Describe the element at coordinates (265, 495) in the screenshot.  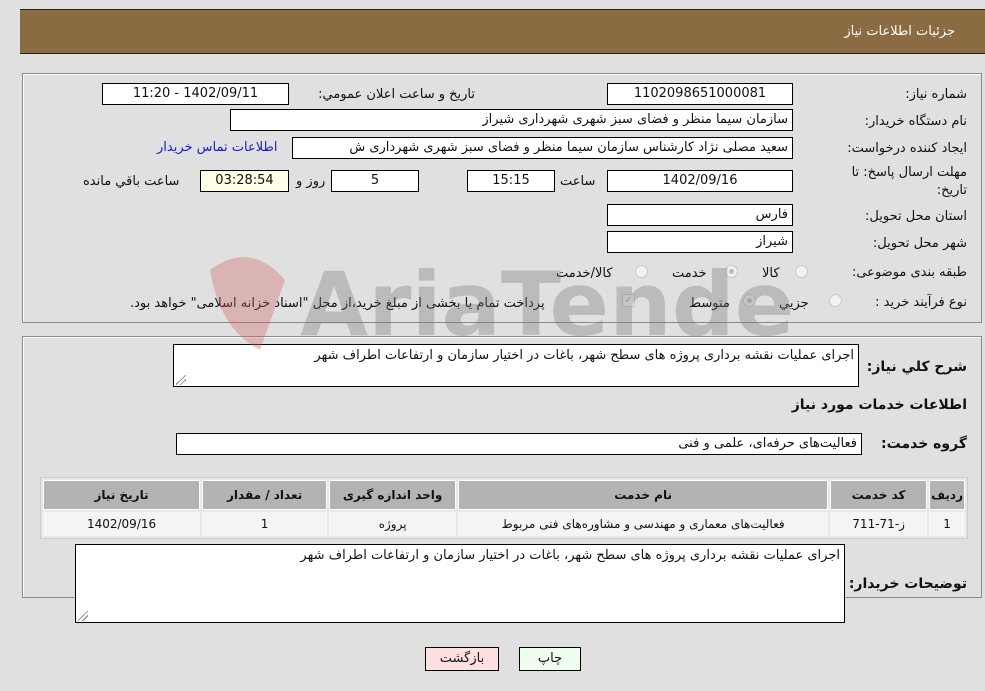
I see `column-header-quantity: تعداد / مقدار` at that location.